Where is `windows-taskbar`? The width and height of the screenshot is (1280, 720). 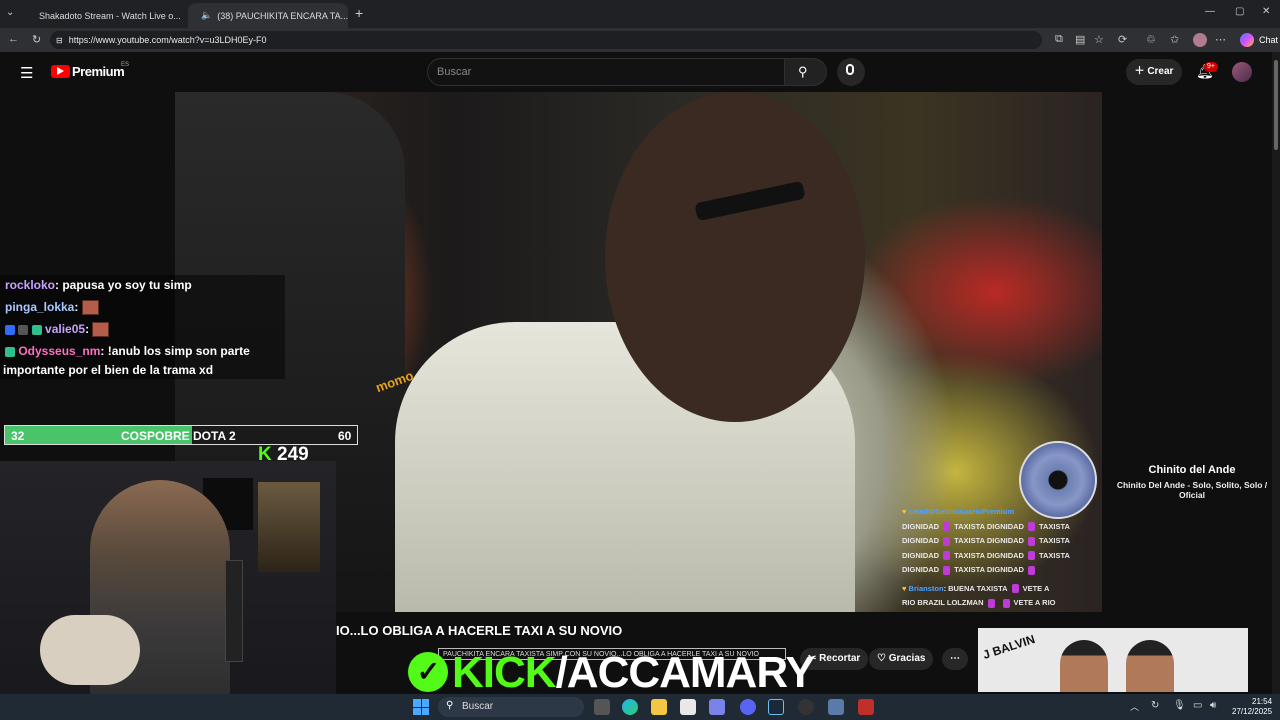 windows-taskbar is located at coordinates (640, 707).